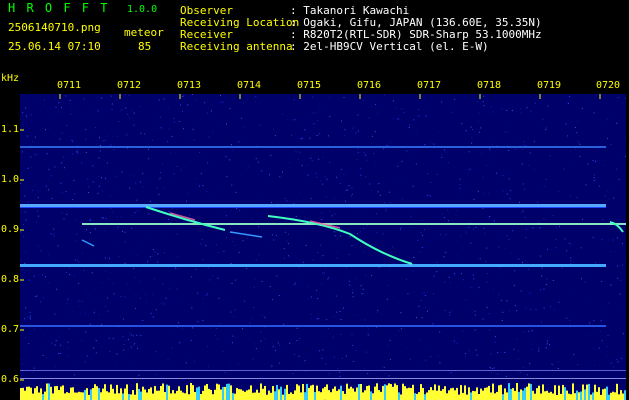 This screenshot has width=629, height=400. What do you see at coordinates (10, 129) in the screenshot?
I see `y-tick-label: 1.1` at bounding box center [10, 129].